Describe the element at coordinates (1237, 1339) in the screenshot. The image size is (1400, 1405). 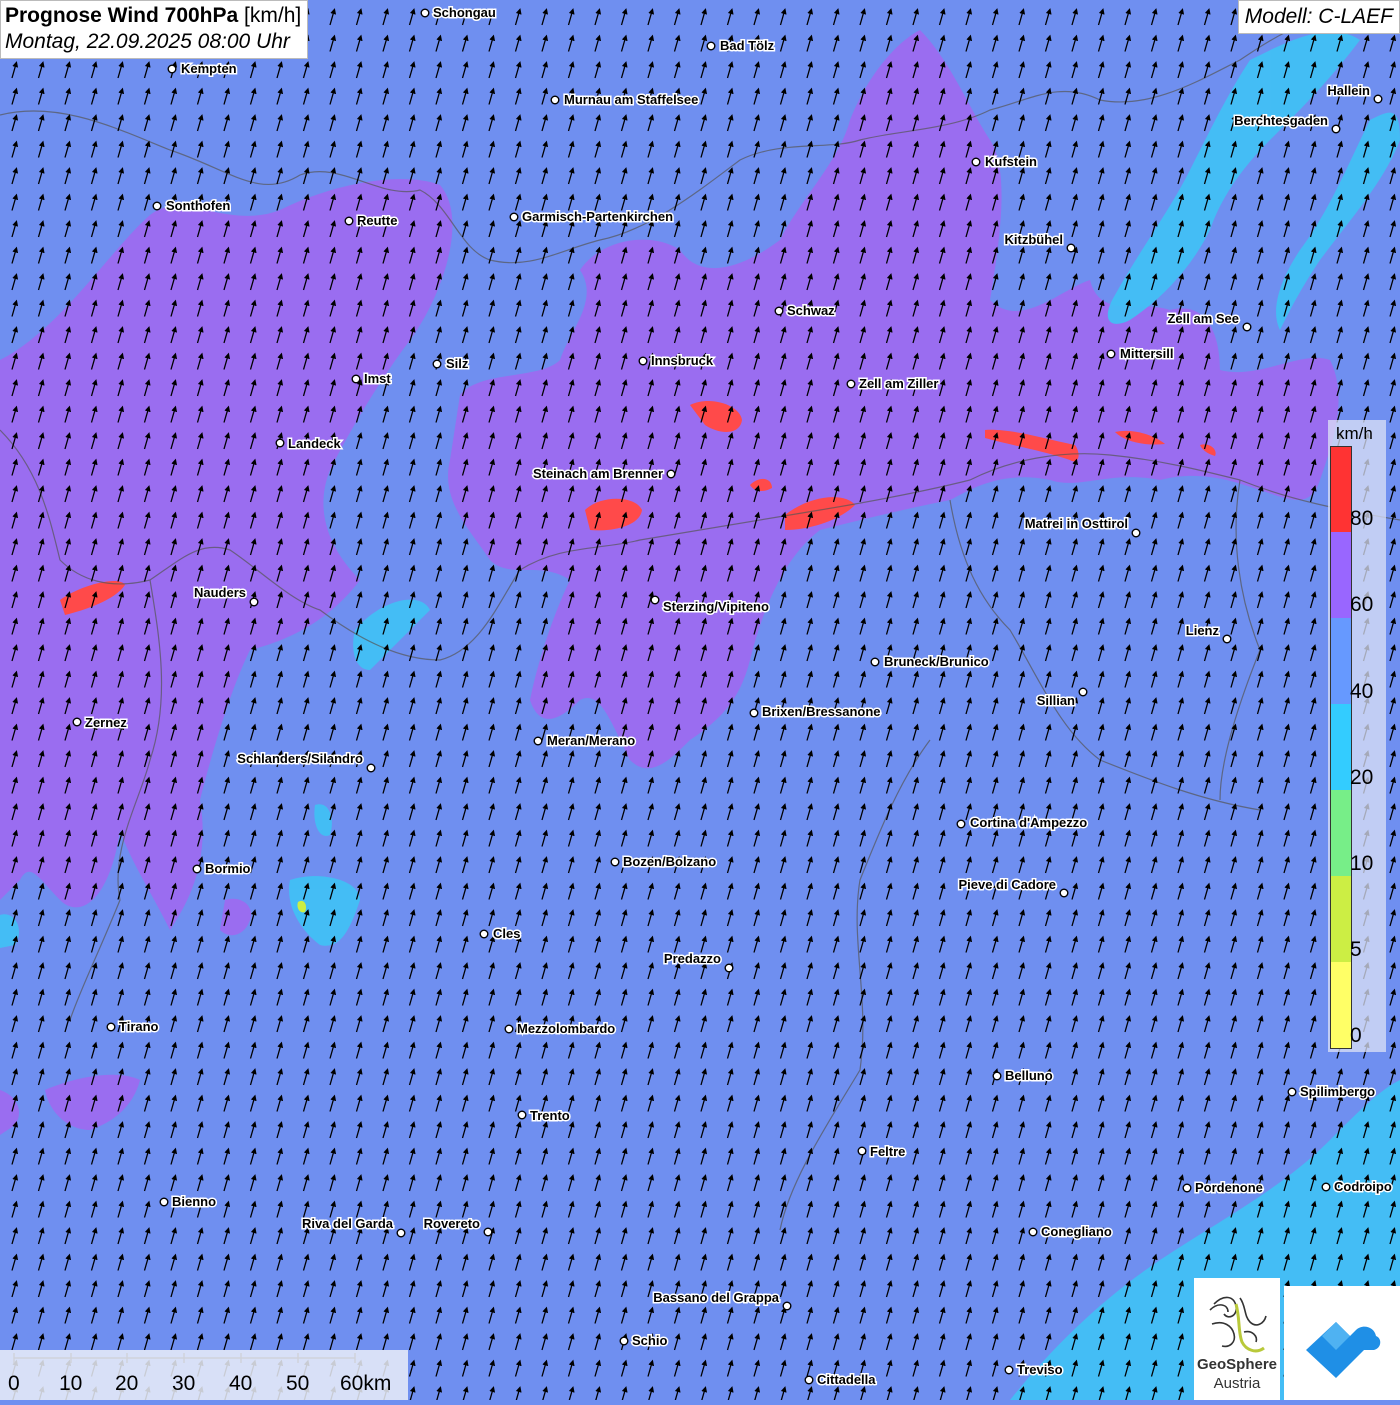
I see `geosphere-logo: GeoSphere Austria` at that location.